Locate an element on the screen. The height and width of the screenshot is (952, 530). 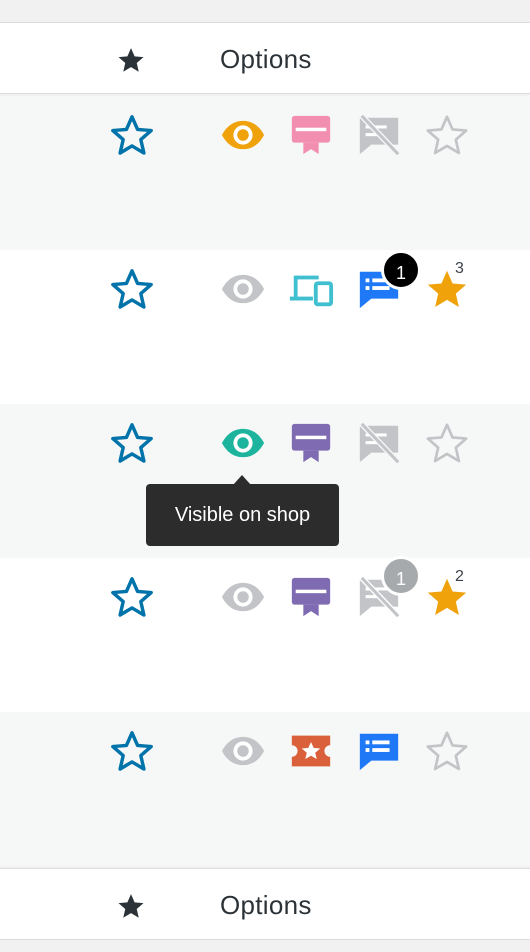
options-column-footer: Options is located at coordinates (266, 905).